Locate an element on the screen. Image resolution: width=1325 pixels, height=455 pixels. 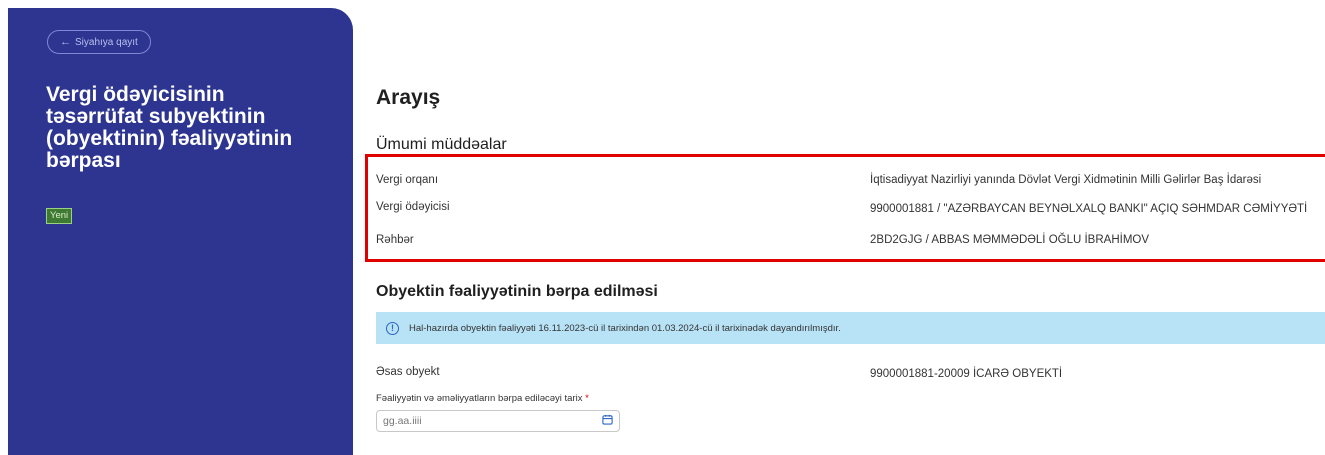
back-to-list-label: Siyahıya qayıt is located at coordinates (106, 42).